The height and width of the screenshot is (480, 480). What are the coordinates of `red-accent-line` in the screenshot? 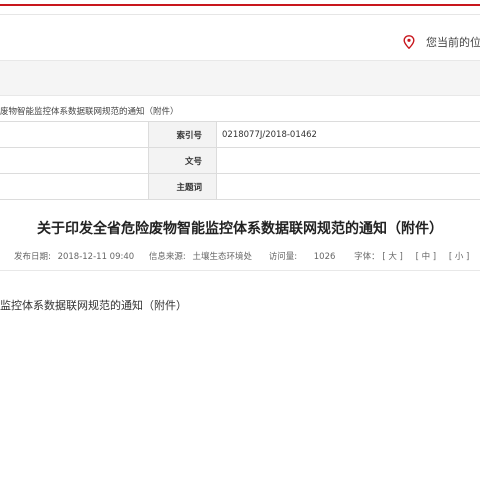 It's located at (240, 5).